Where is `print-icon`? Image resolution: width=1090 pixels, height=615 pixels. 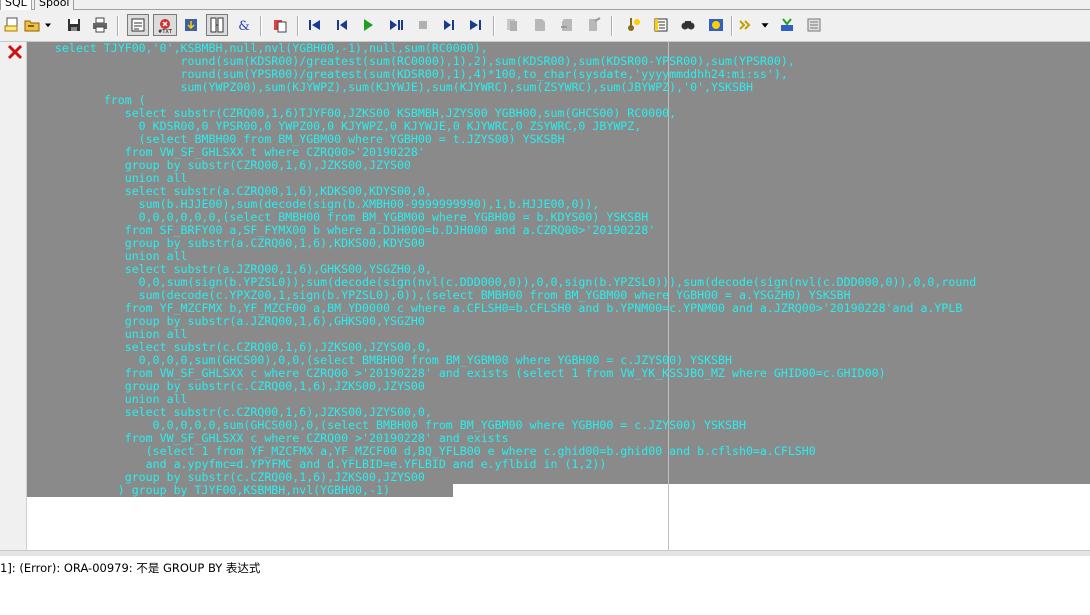
print-icon is located at coordinates (100, 25).